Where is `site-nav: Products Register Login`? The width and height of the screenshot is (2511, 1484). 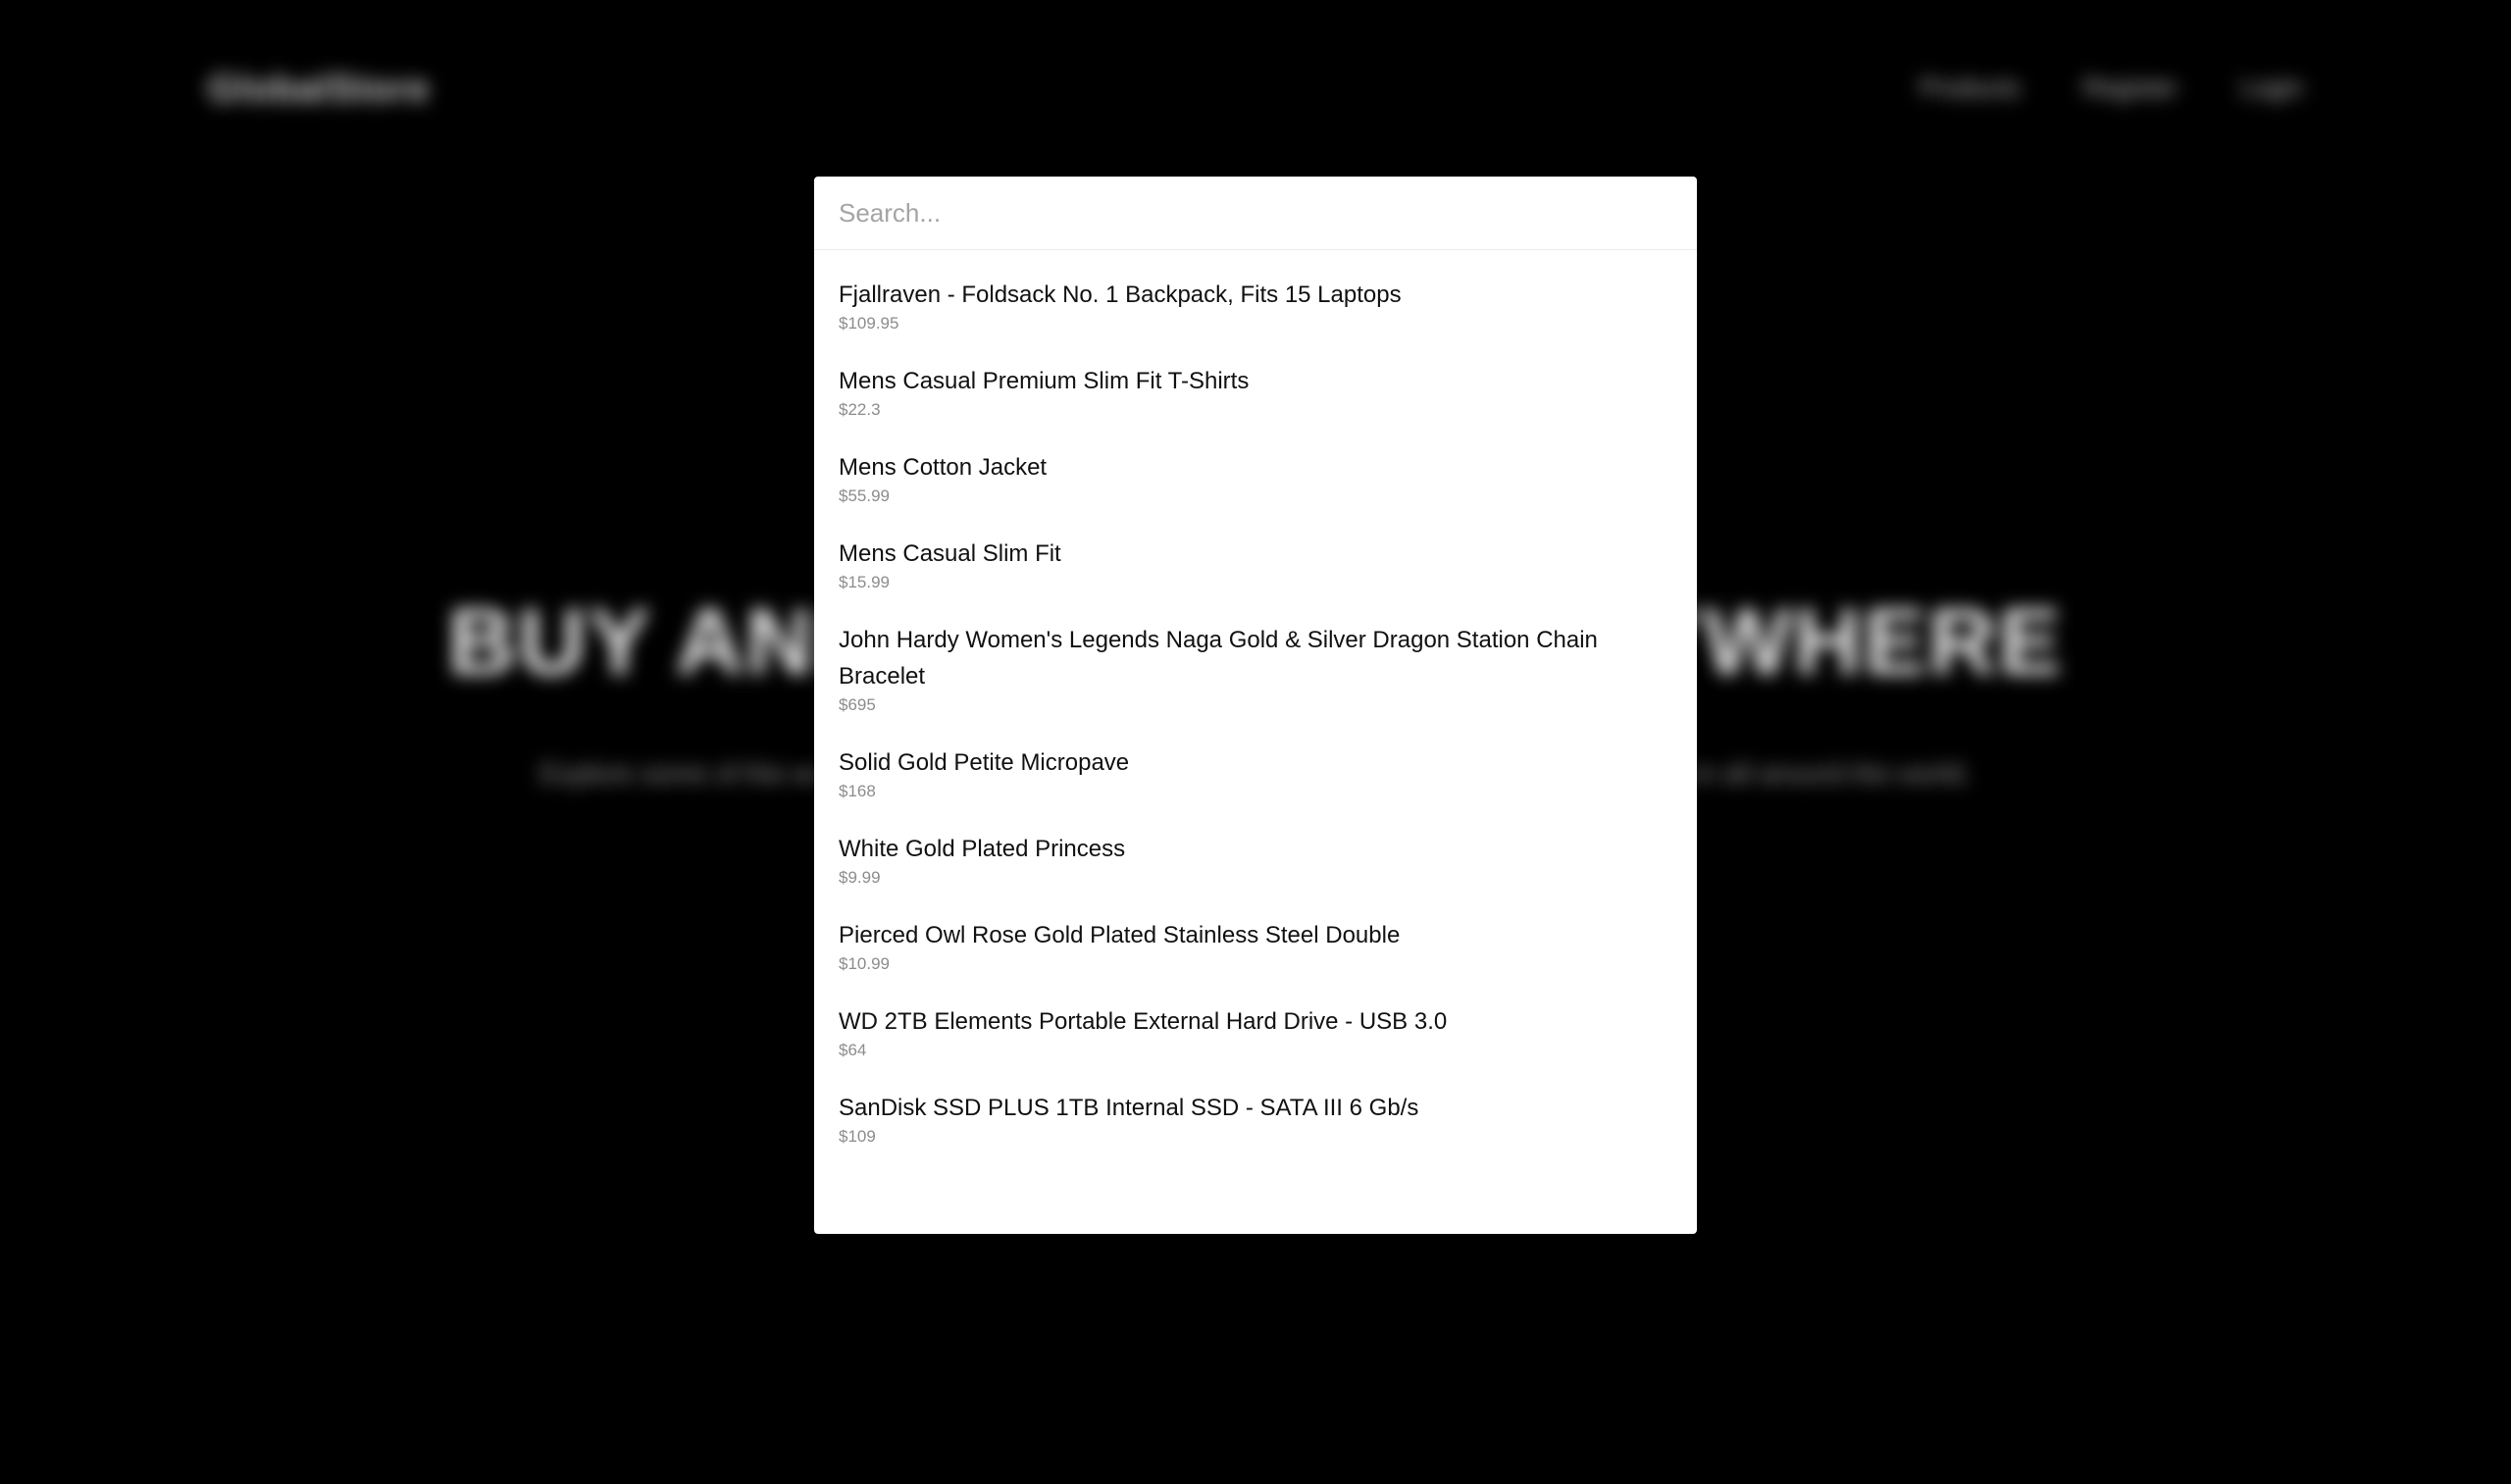 site-nav: Products Register Login is located at coordinates (2111, 88).